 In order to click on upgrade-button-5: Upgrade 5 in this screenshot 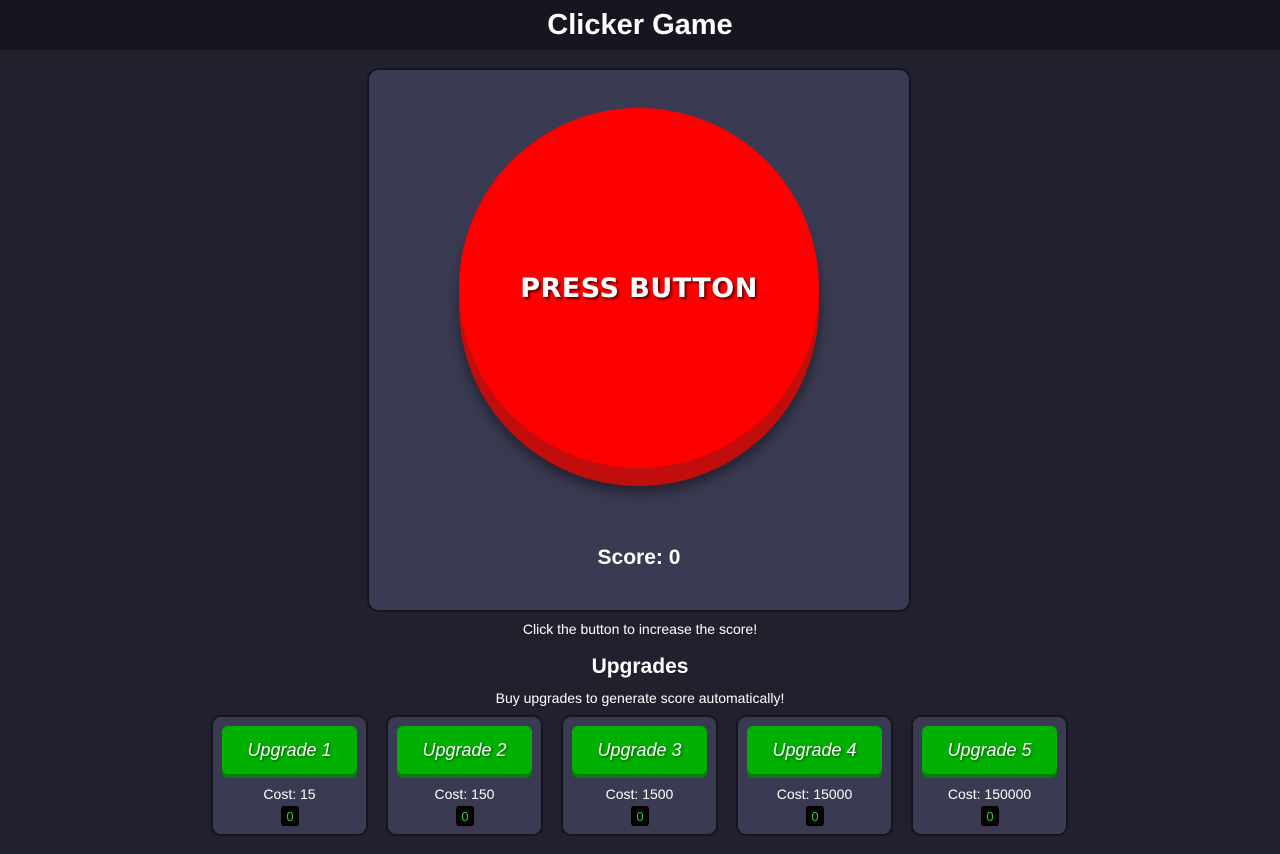, I will do `click(989, 750)`.